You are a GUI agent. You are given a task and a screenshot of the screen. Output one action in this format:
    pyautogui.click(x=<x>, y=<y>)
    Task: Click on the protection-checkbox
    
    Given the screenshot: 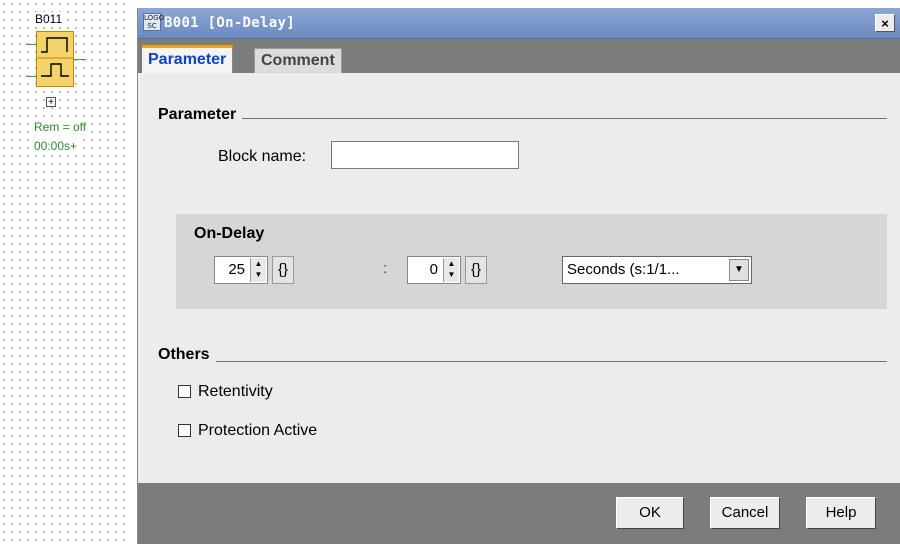 What is the action you would take?
    pyautogui.click(x=184, y=431)
    